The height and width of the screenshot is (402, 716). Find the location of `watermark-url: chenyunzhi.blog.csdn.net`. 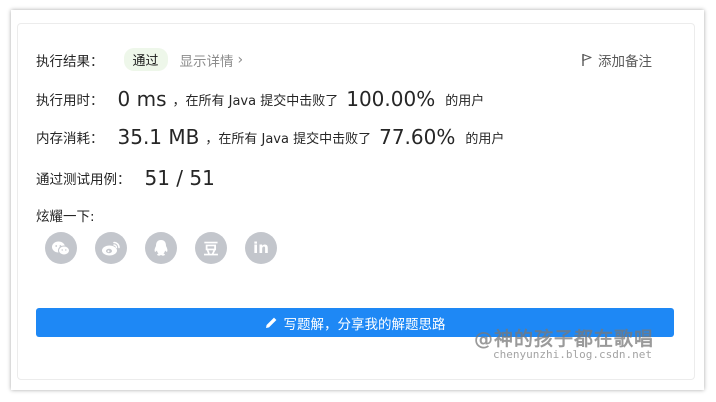

watermark-url: chenyunzhi.blog.csdn.net is located at coordinates (572, 354).